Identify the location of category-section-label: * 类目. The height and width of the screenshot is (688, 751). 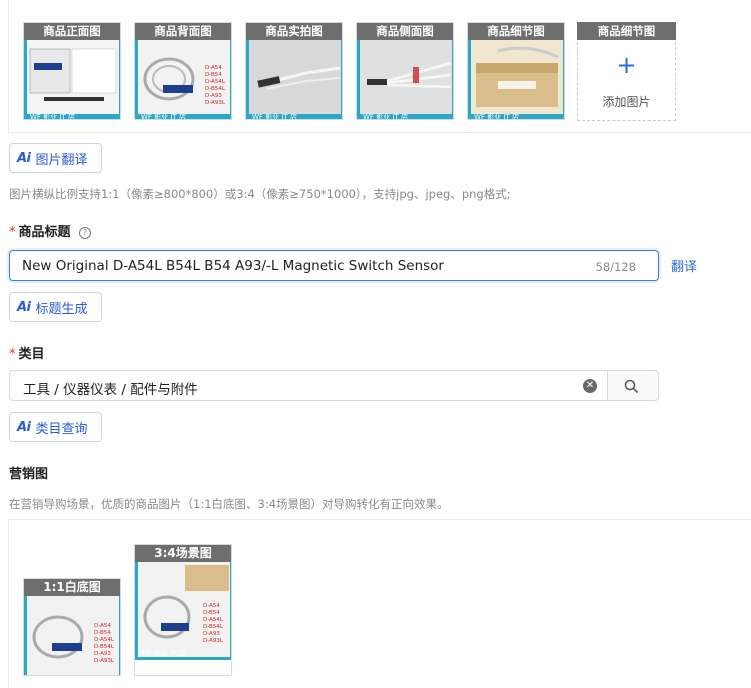
(27, 352).